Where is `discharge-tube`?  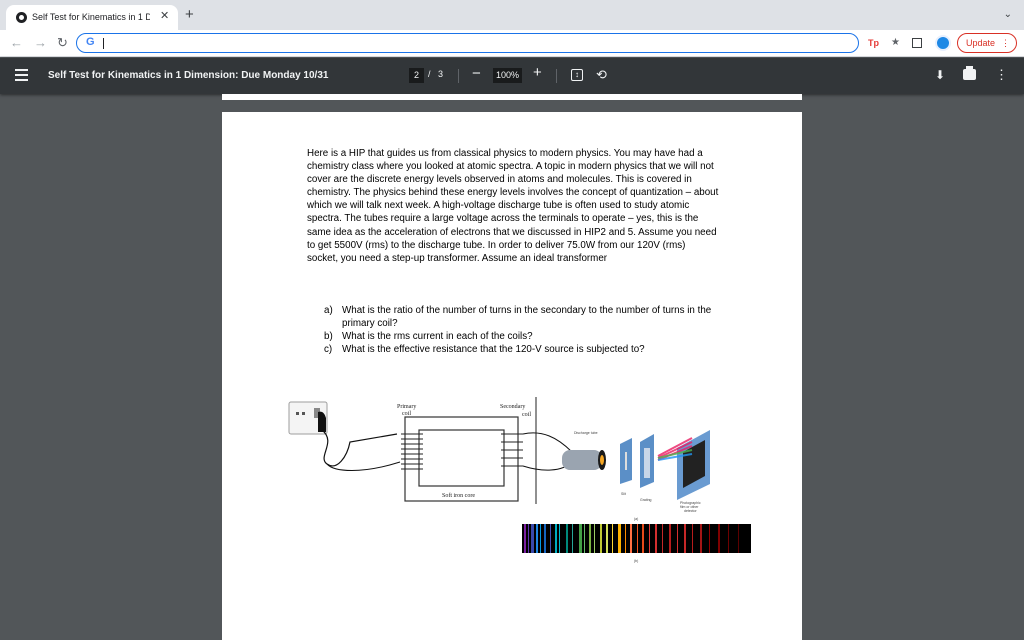
discharge-tube is located at coordinates (584, 460).